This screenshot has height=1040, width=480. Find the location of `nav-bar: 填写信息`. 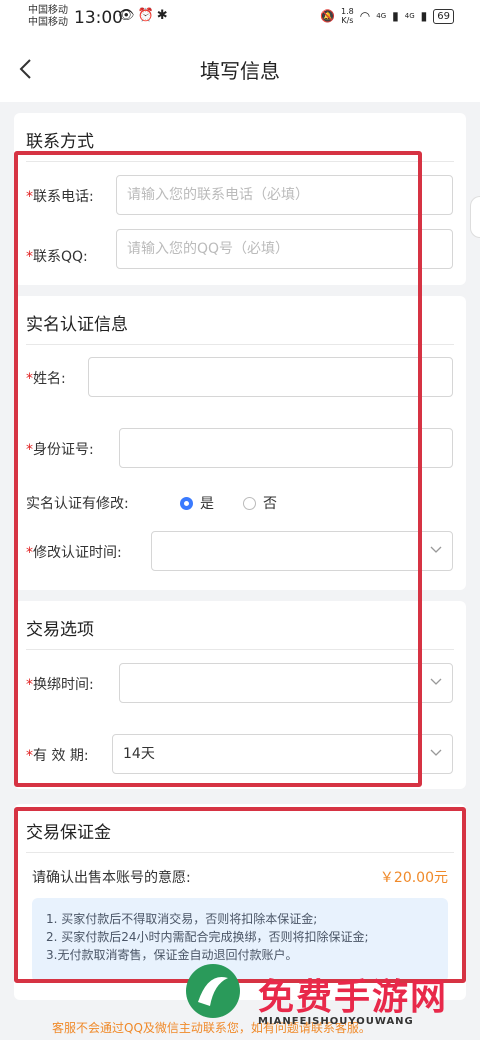

nav-bar: 填写信息 is located at coordinates (240, 69).